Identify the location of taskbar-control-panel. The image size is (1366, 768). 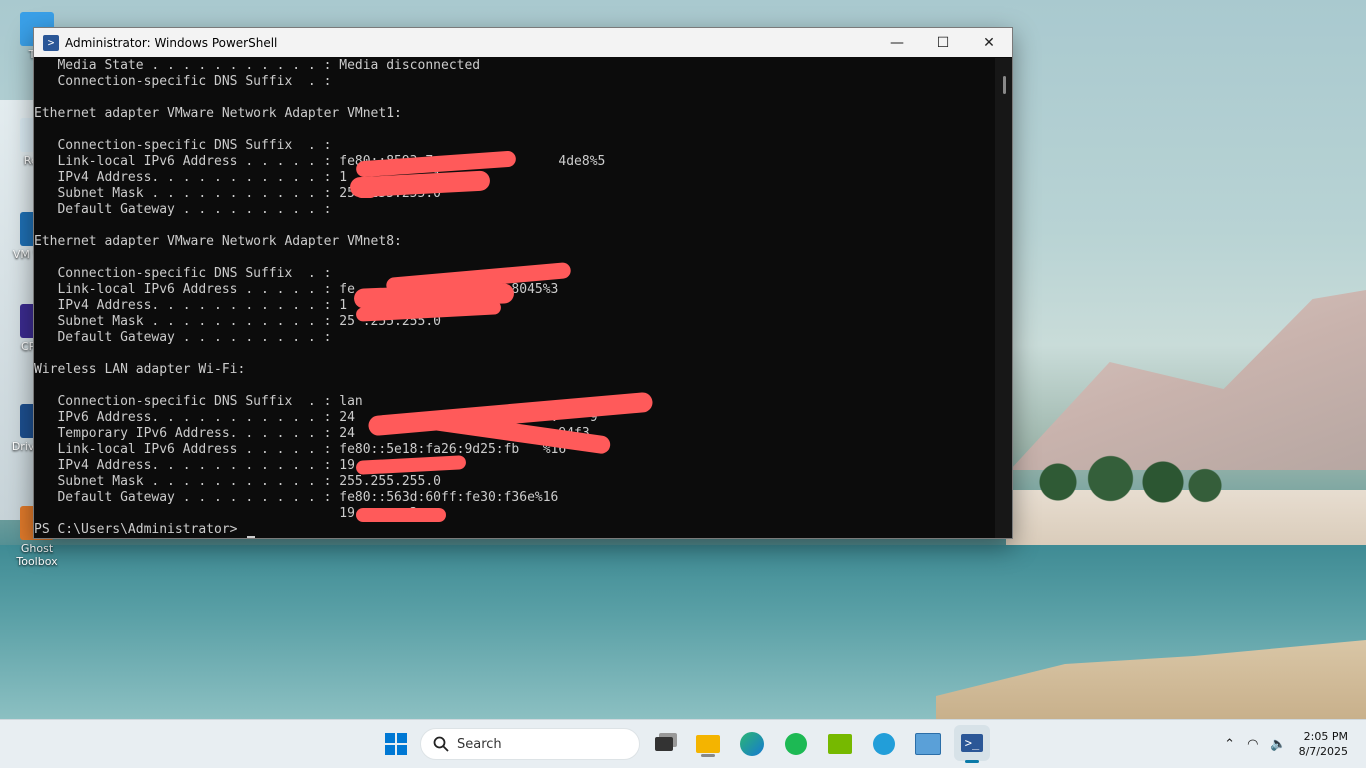
(928, 744).